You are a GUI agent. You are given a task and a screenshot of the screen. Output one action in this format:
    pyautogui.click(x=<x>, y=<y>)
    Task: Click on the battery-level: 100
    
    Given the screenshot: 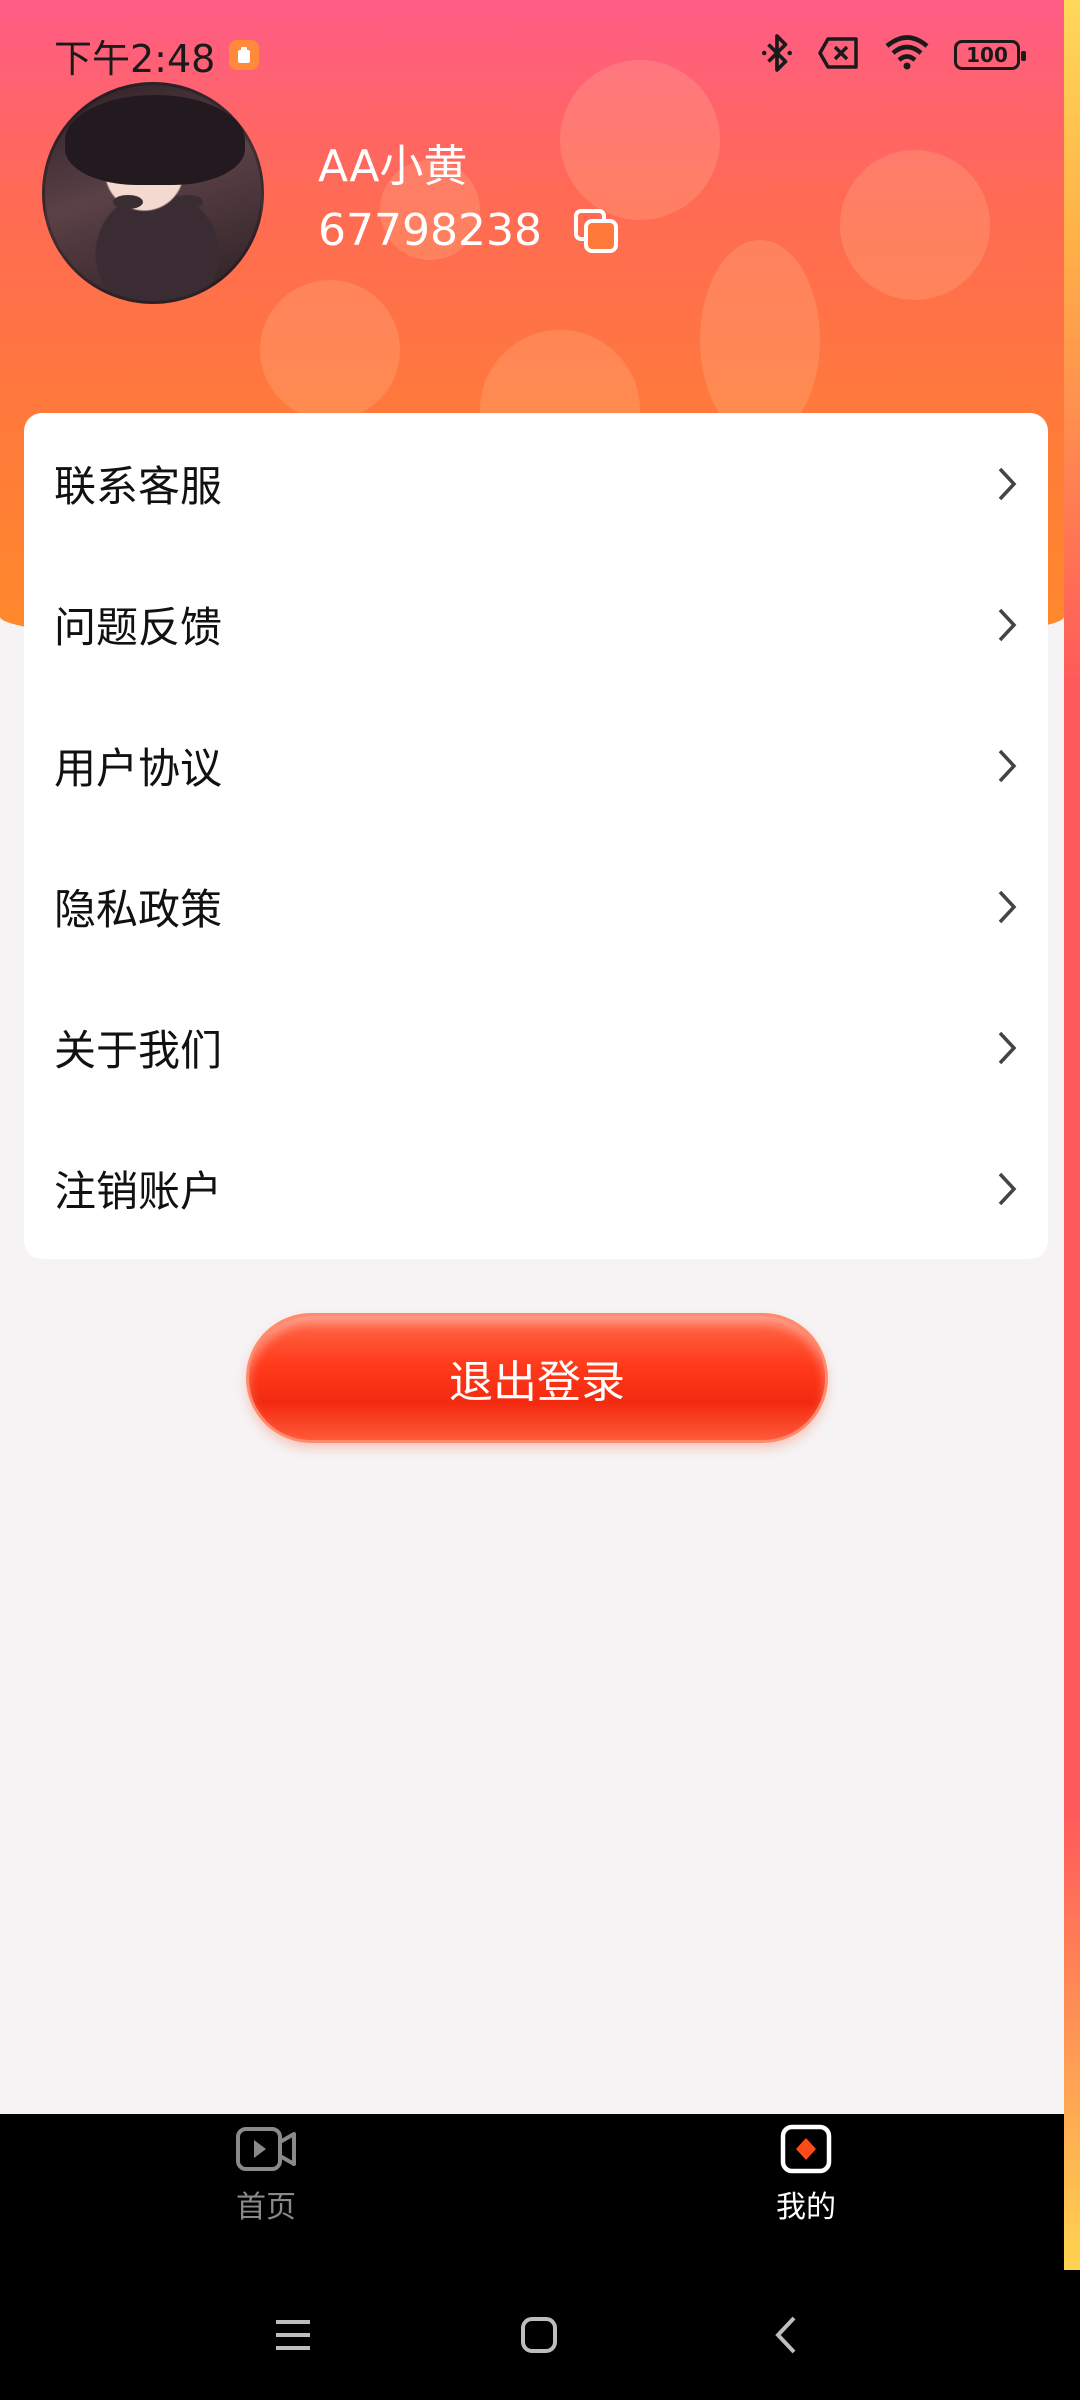 What is the action you would take?
    pyautogui.click(x=987, y=55)
    